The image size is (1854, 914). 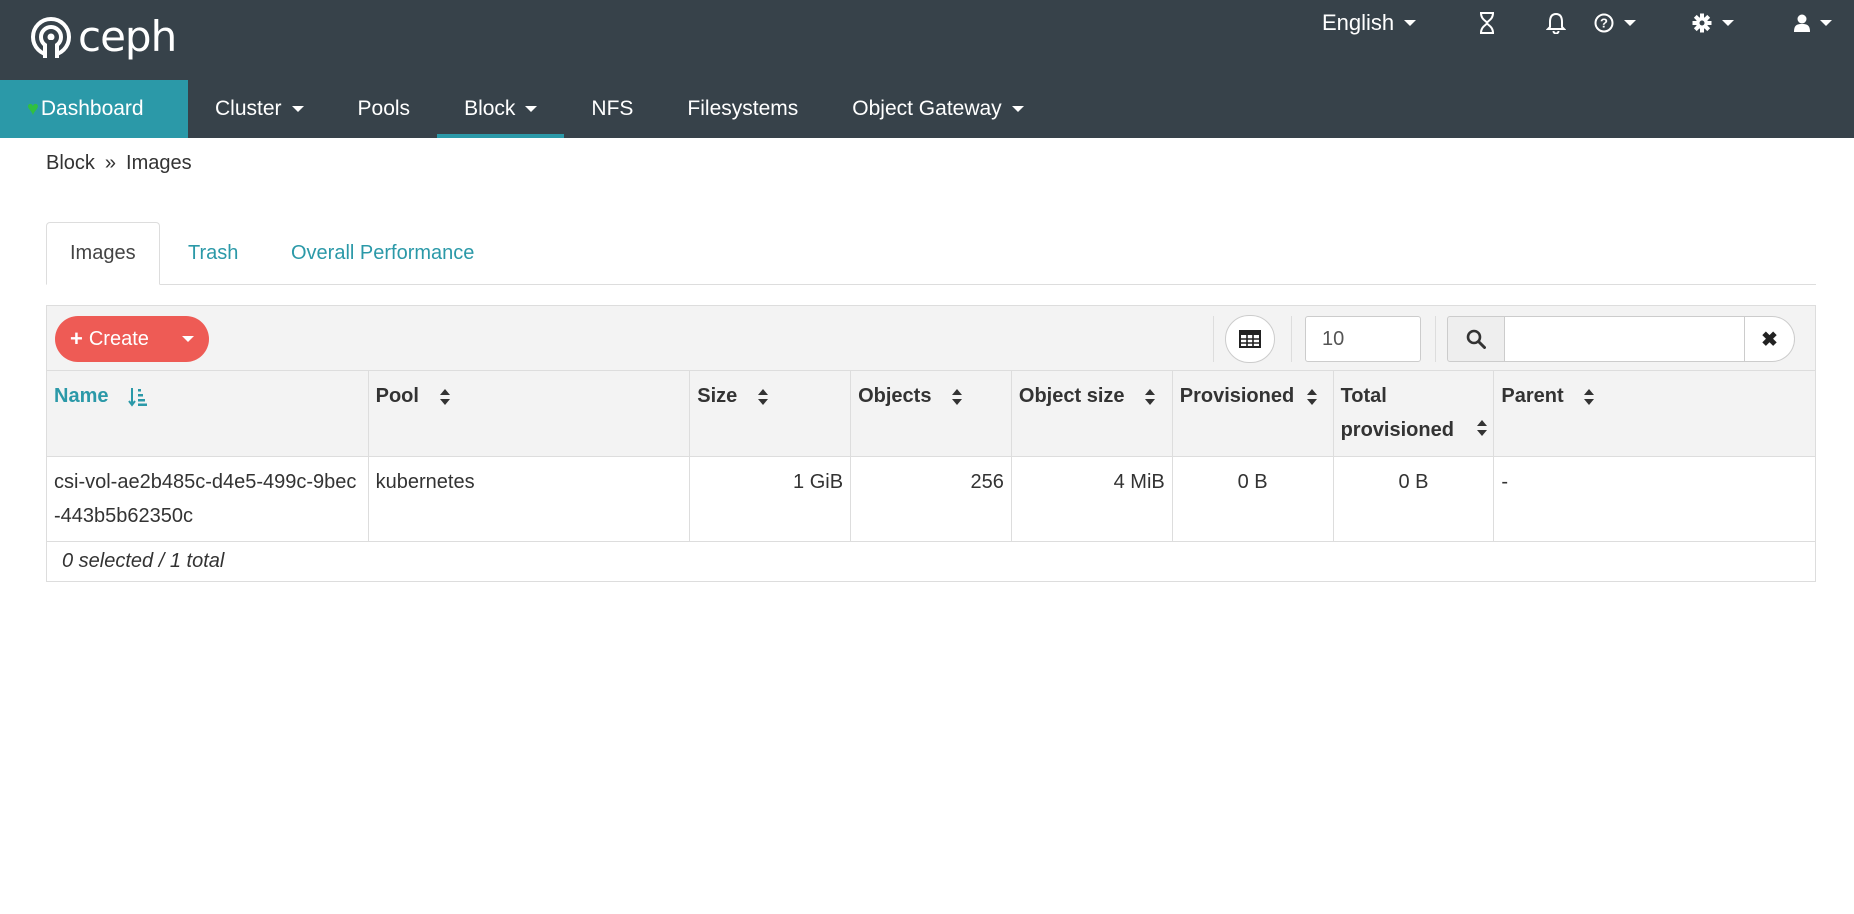 I want to click on column-header-name: Name, so click(x=208, y=413).